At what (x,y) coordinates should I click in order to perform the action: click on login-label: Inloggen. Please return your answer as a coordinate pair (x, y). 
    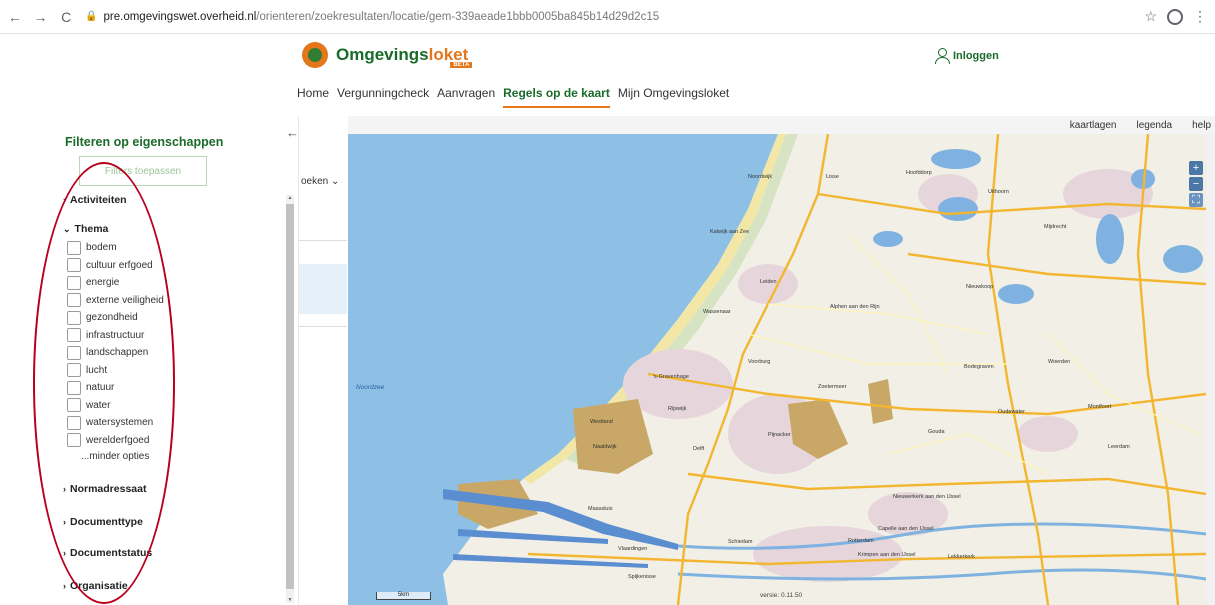
    Looking at the image, I should click on (976, 56).